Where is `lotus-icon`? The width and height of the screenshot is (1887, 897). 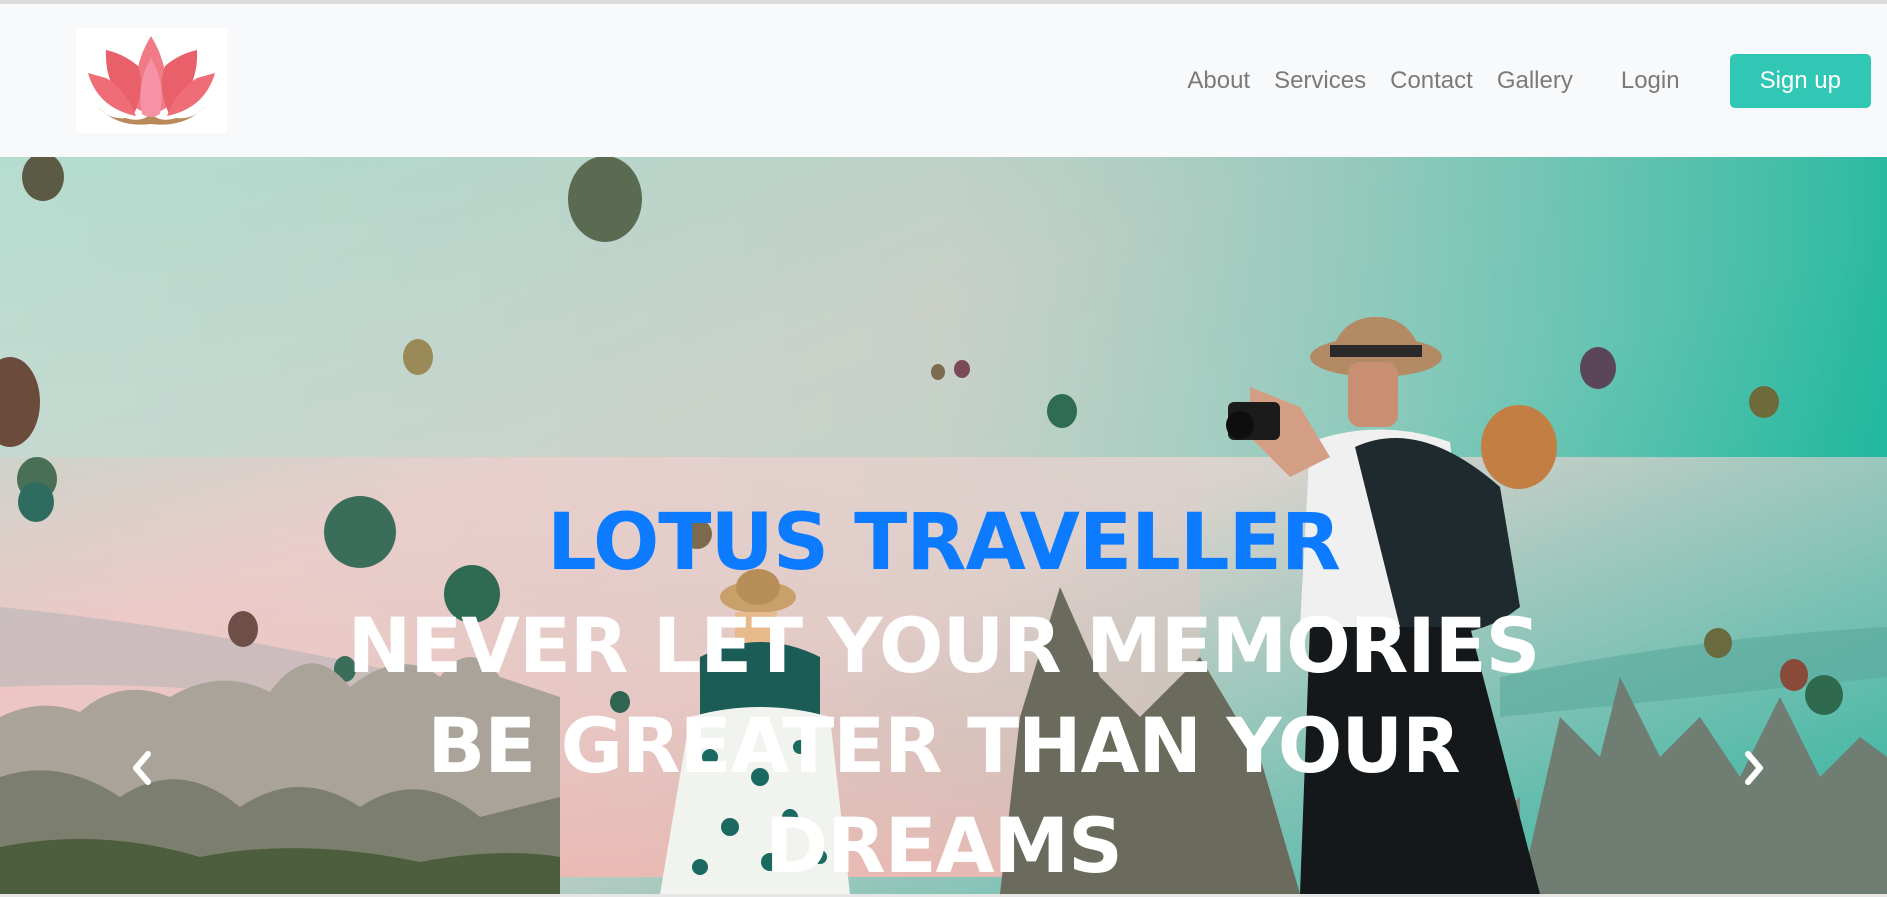
lotus-icon is located at coordinates (151, 80).